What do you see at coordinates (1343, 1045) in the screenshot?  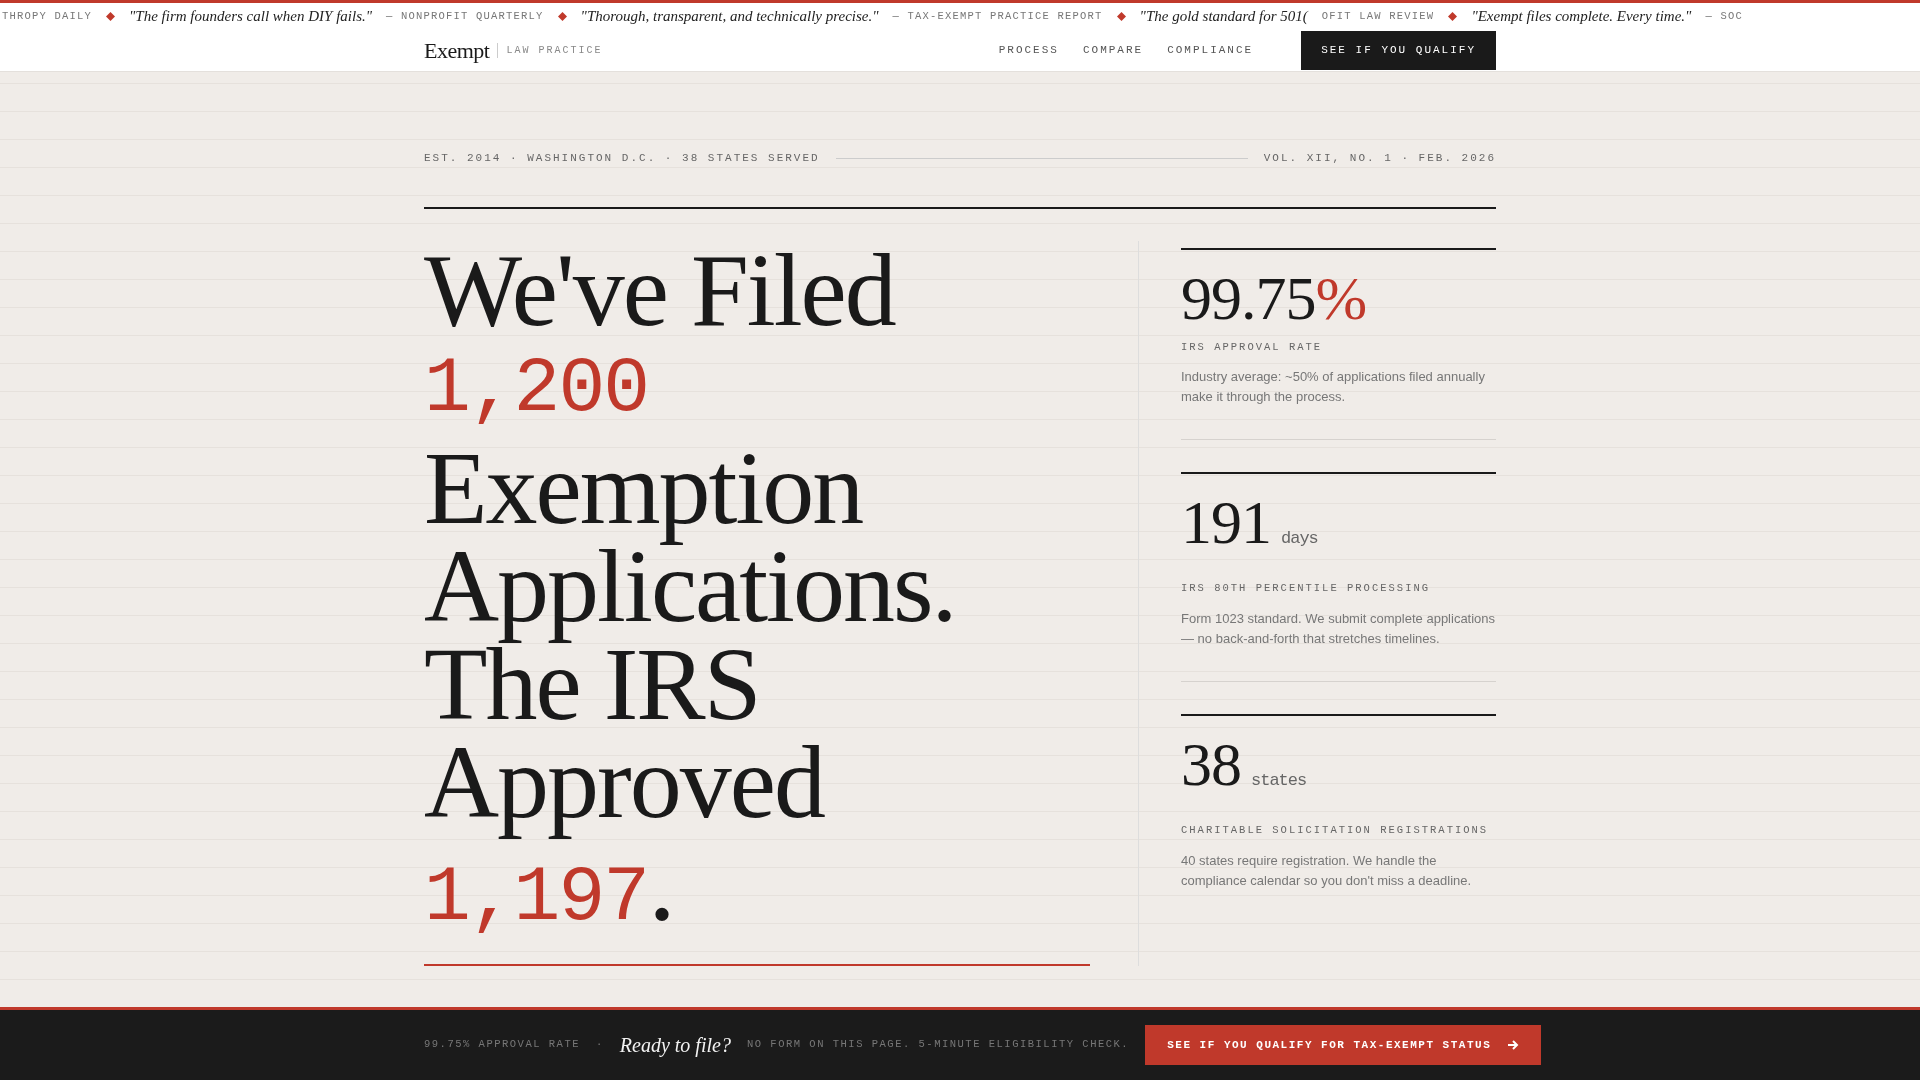 I see `qualify-button: SEE IF YOU QUALIFY FOR TAX-EXEMPT STATUS` at bounding box center [1343, 1045].